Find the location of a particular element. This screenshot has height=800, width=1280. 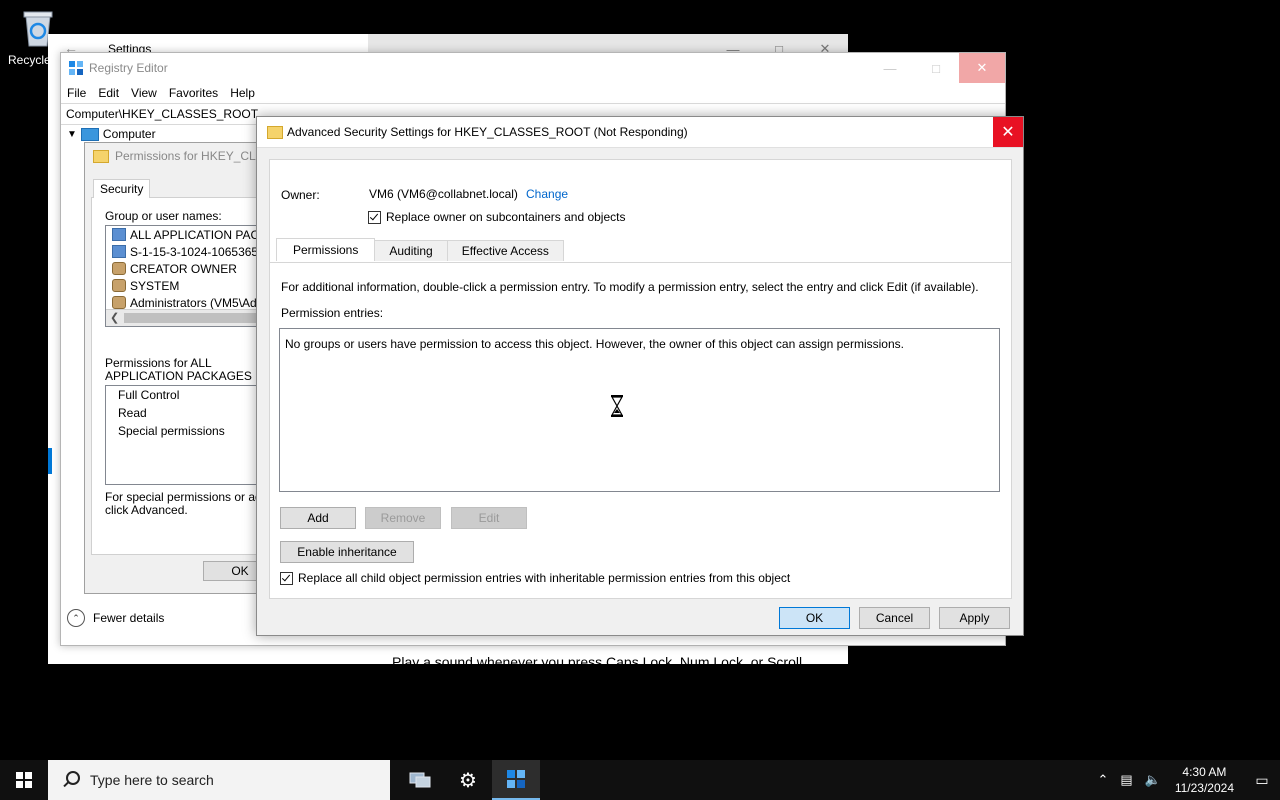

add-button: Add is located at coordinates (318, 518).